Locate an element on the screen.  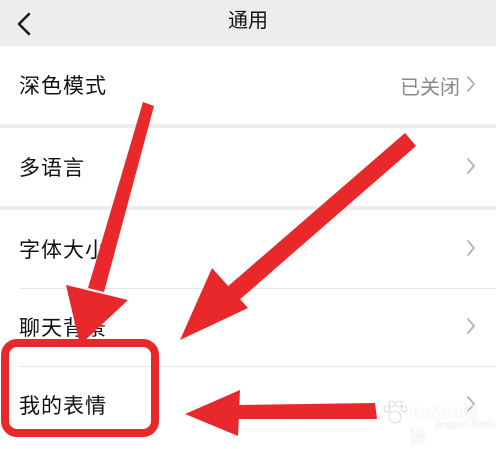
row-value: 已关闭 is located at coordinates (430, 86).